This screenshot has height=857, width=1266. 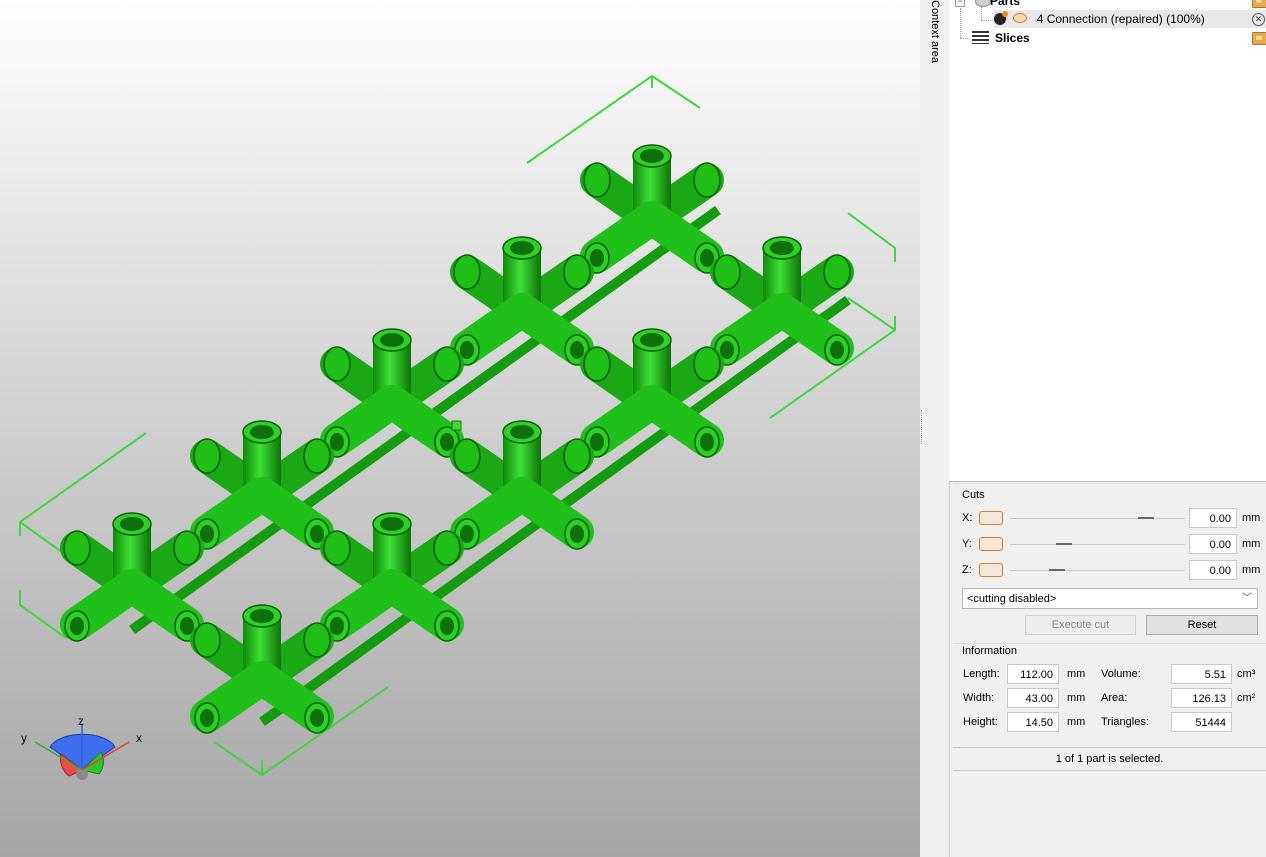 I want to click on volume-value: 5.51, so click(x=1201, y=674).